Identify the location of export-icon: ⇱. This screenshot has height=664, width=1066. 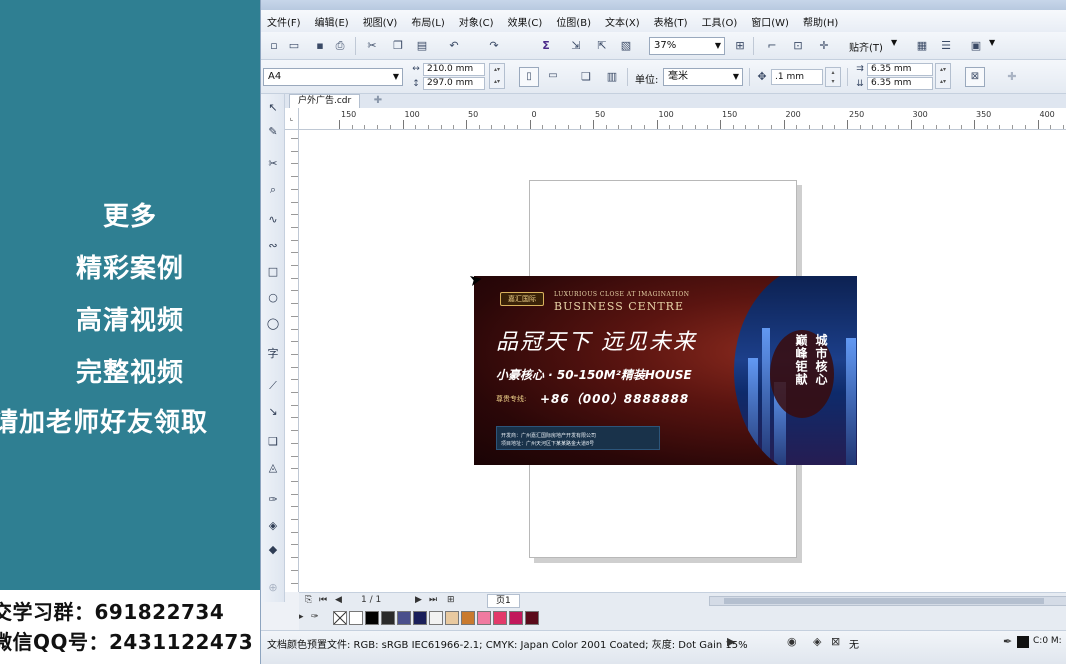
(602, 46).